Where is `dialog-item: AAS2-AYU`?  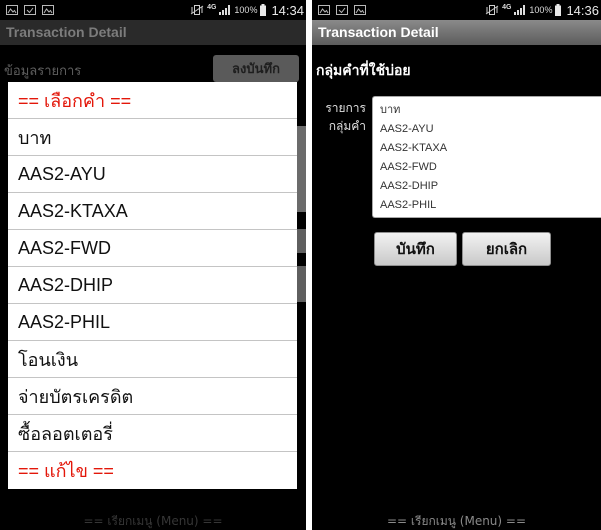
dialog-item: AAS2-AYU is located at coordinates (152, 174).